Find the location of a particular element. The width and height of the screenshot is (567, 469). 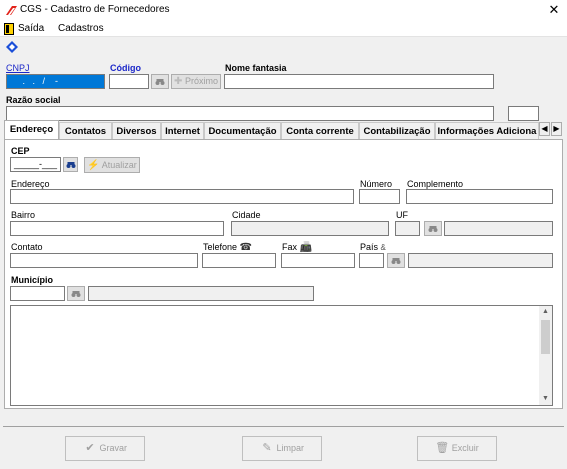

tab-informacoes-adicionais: Informações Adiciona is located at coordinates (487, 130).